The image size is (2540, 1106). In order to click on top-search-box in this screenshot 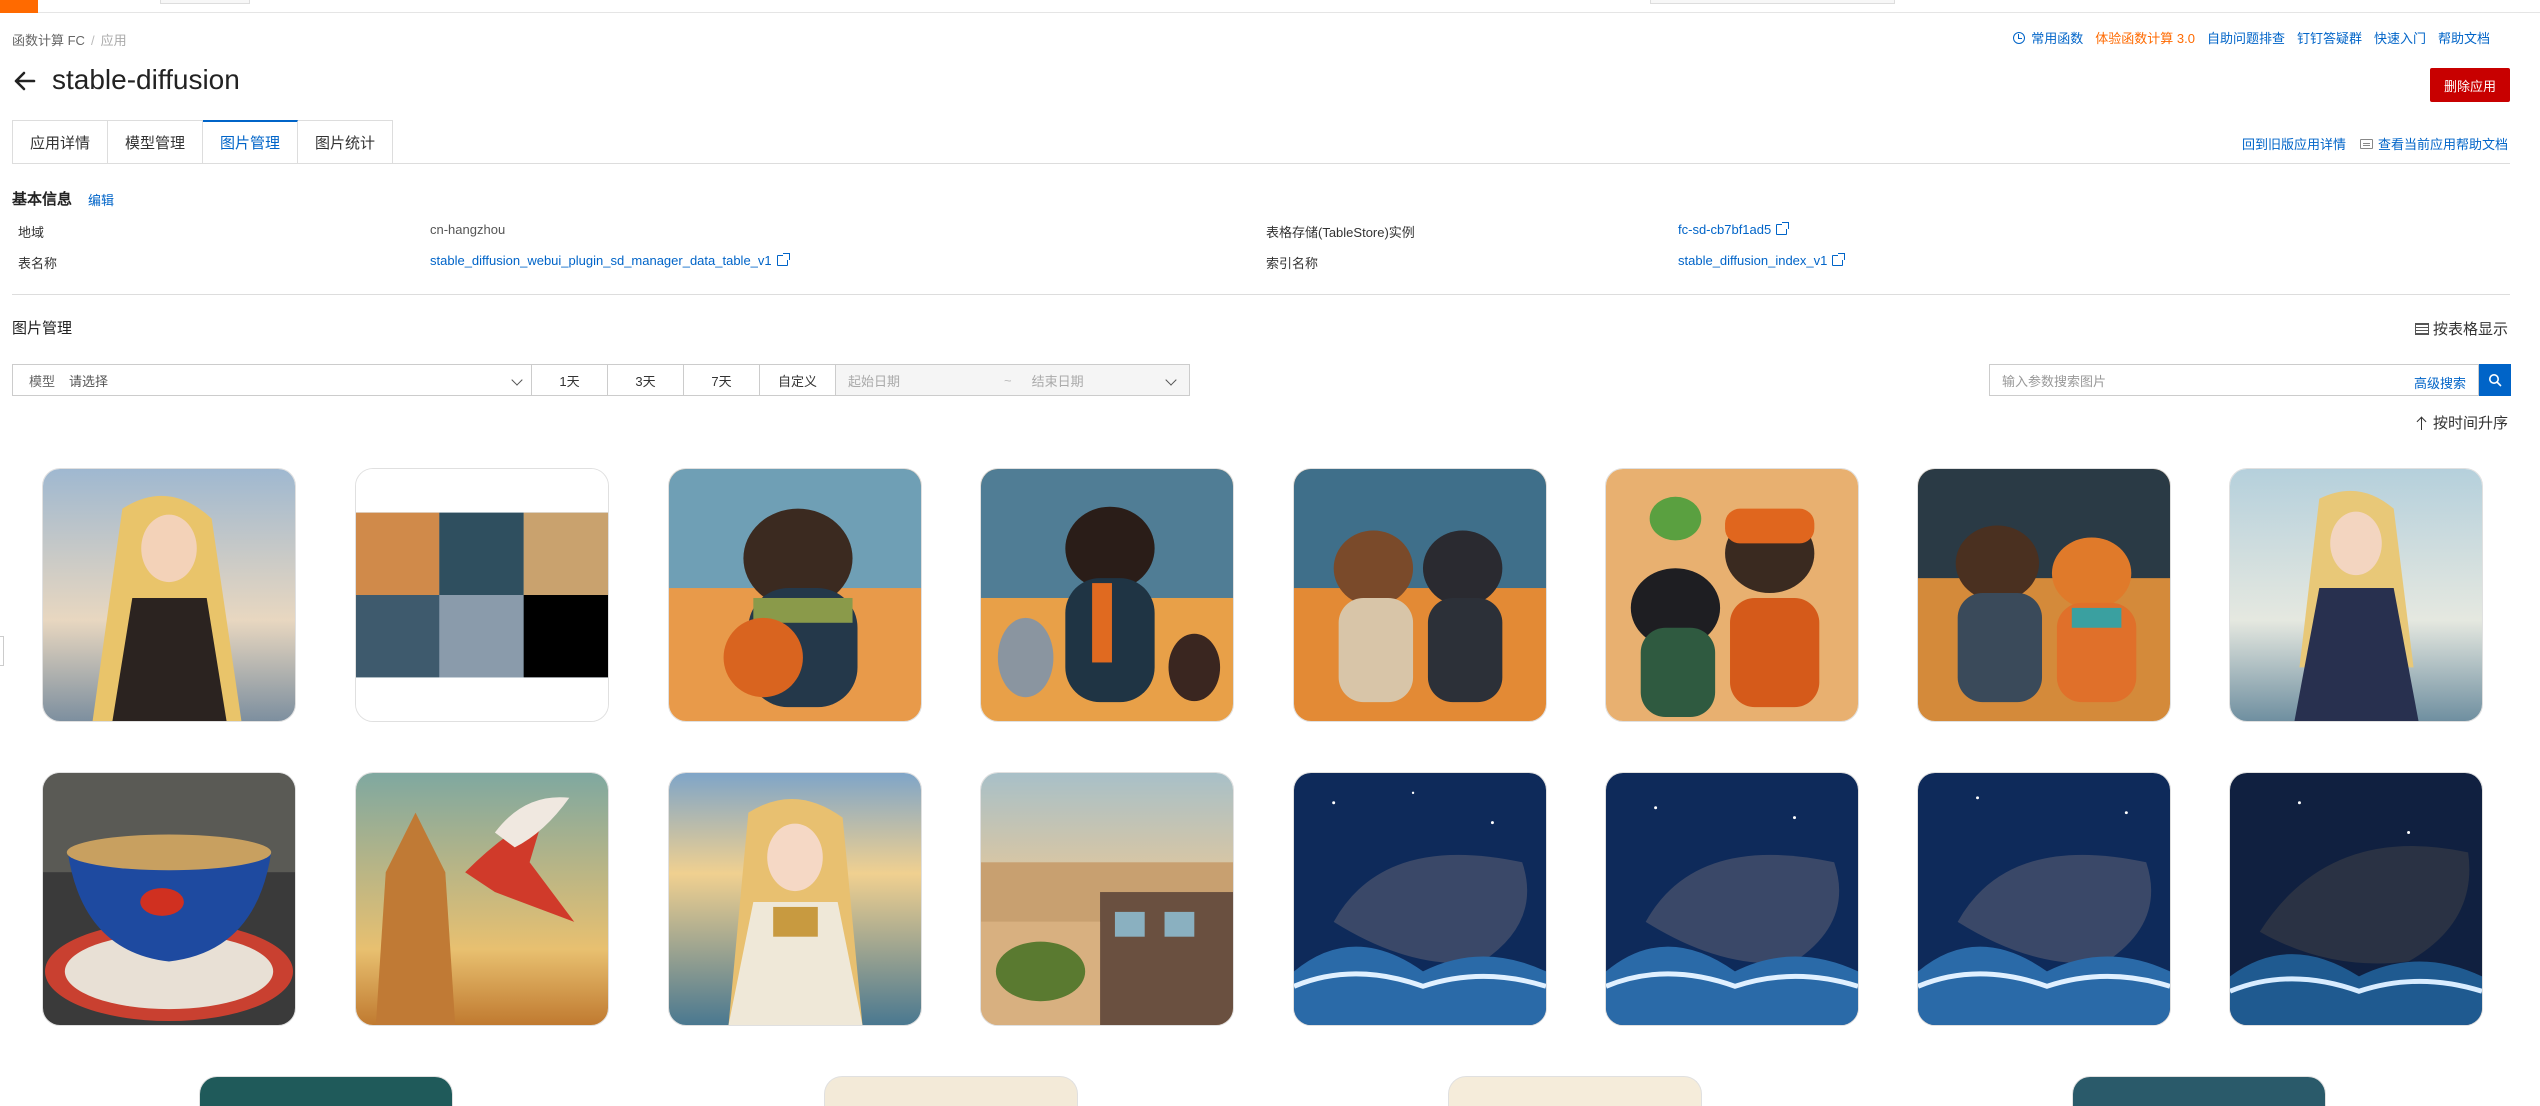, I will do `click(1772, 2)`.